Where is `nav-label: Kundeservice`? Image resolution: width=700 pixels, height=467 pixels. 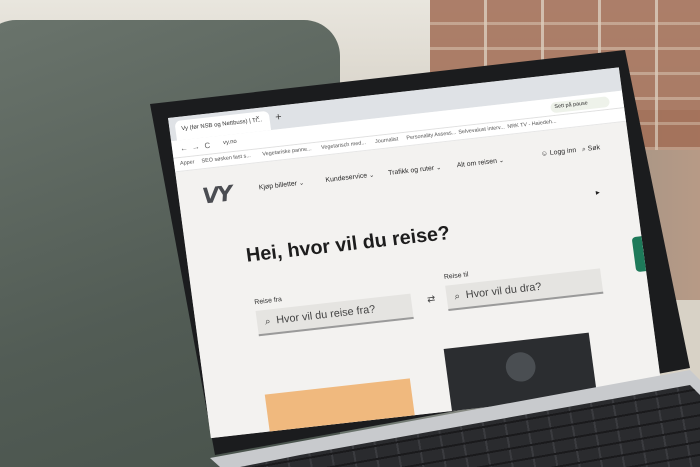 nav-label: Kundeservice is located at coordinates (346, 178).